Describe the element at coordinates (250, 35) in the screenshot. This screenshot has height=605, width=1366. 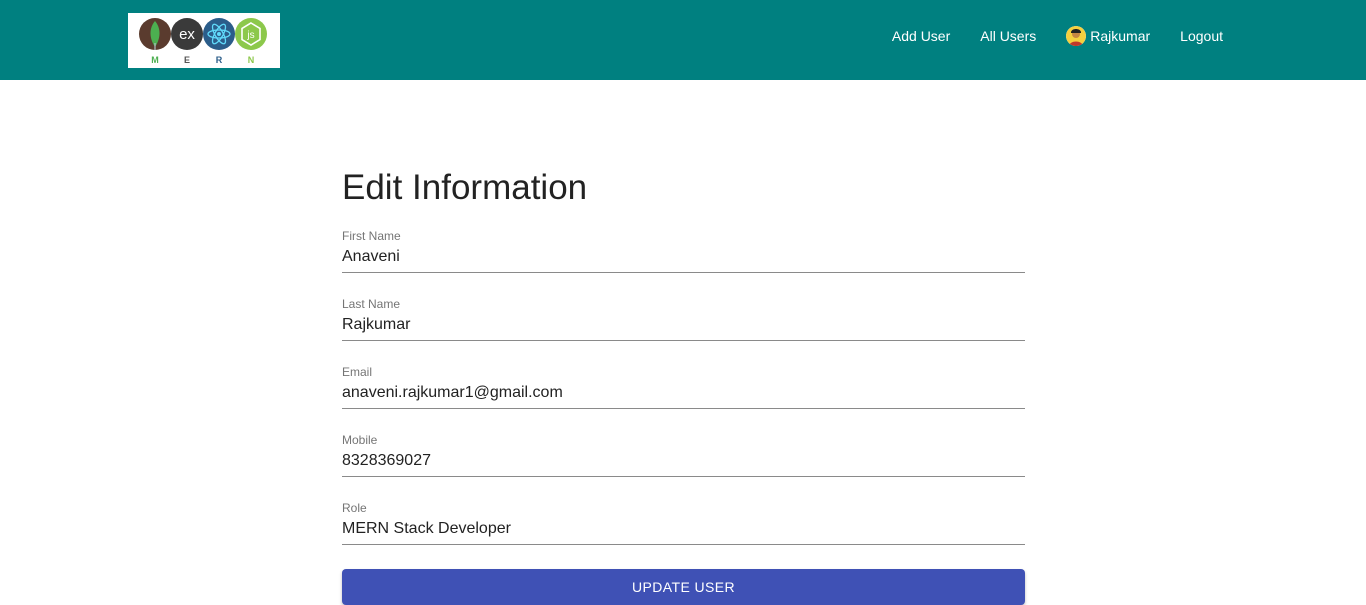
I see `nodejs-text: js` at that location.